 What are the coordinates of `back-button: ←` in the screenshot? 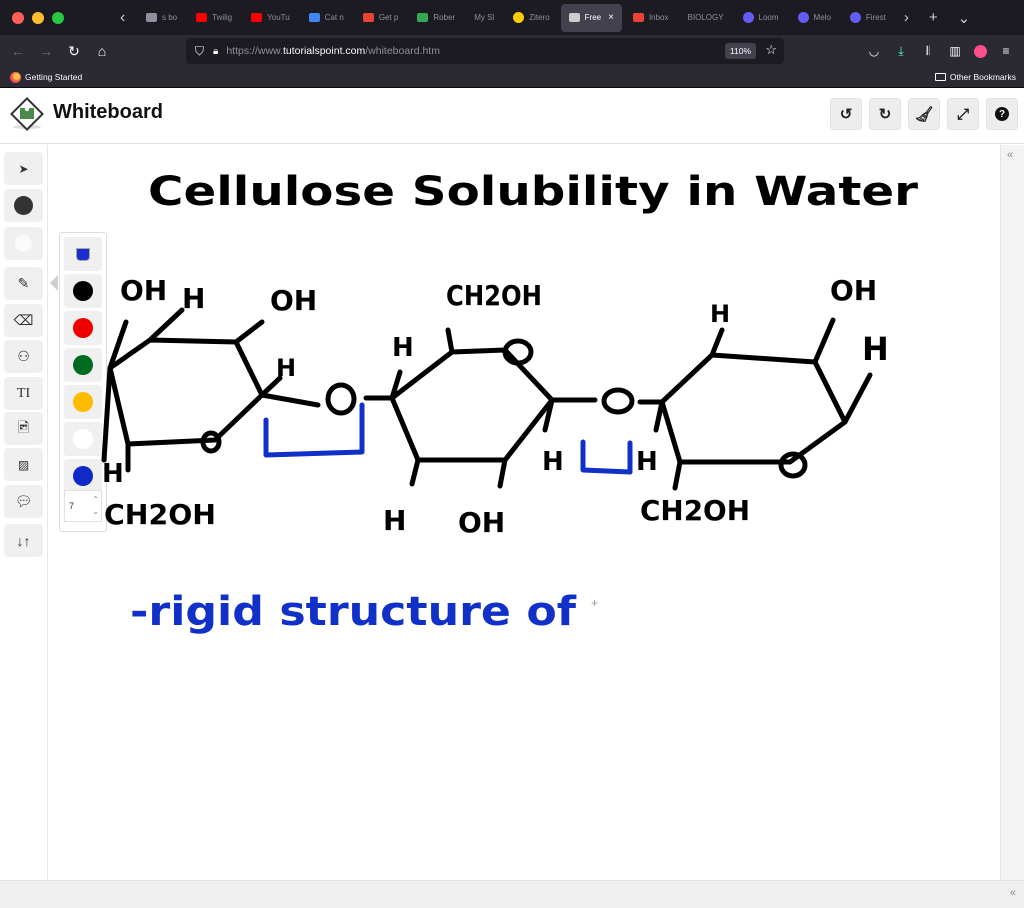 It's located at (18, 51).